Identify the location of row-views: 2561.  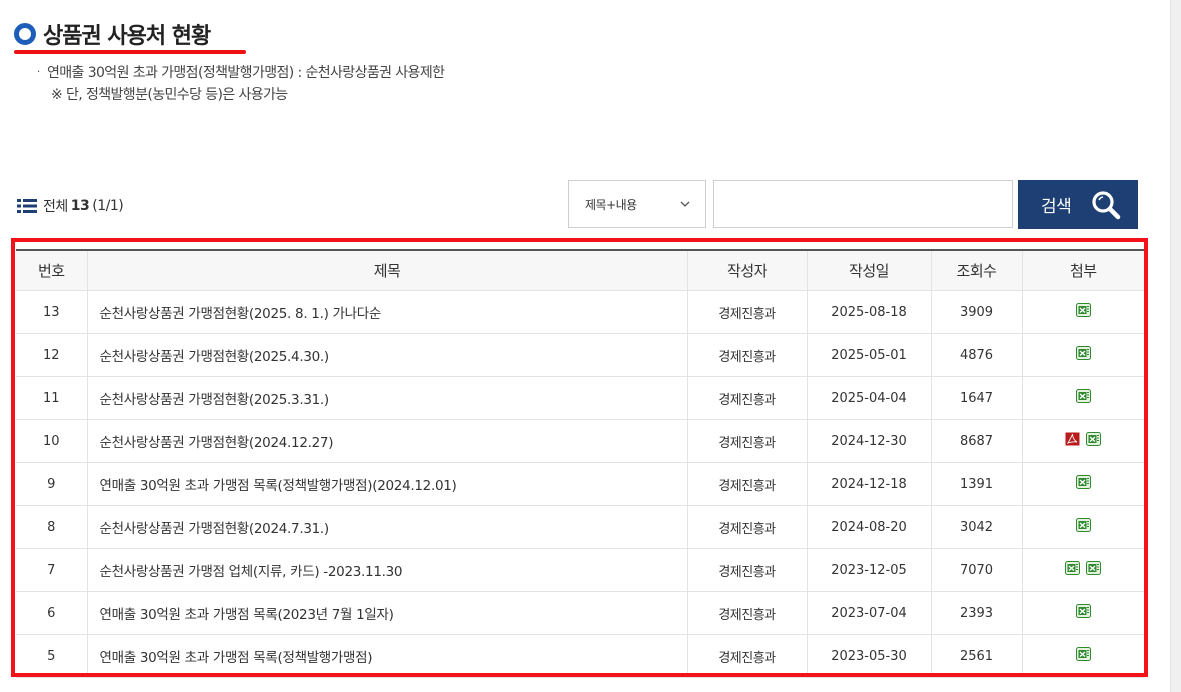
(976, 656).